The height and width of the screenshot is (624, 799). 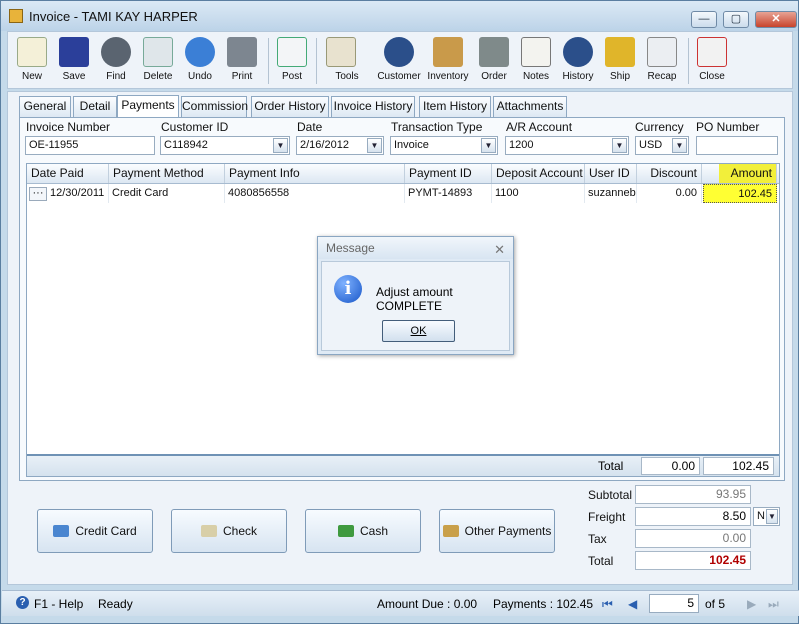 I want to click on history-button: History, so click(x=578, y=61).